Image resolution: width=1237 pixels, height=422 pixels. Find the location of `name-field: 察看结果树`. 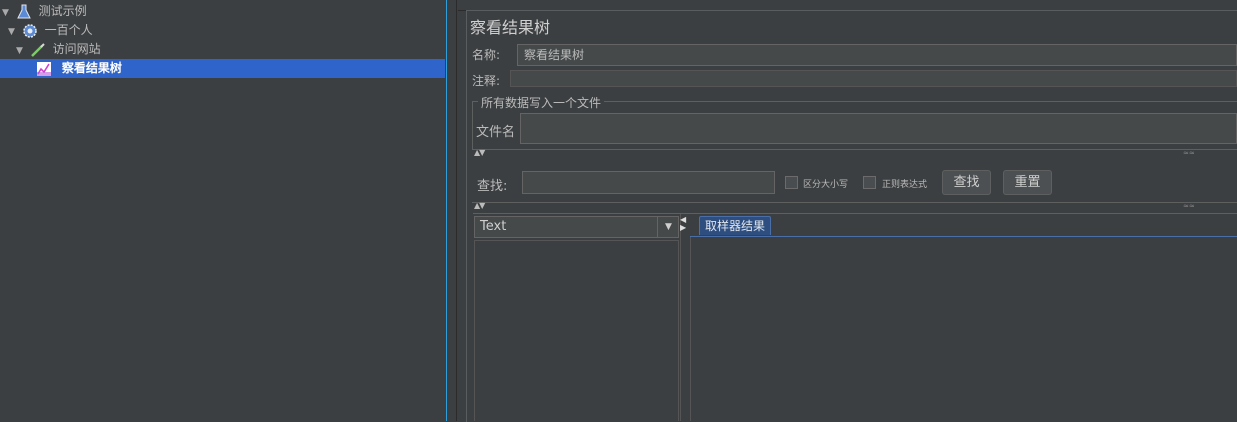

name-field: 察看结果树 is located at coordinates (877, 55).